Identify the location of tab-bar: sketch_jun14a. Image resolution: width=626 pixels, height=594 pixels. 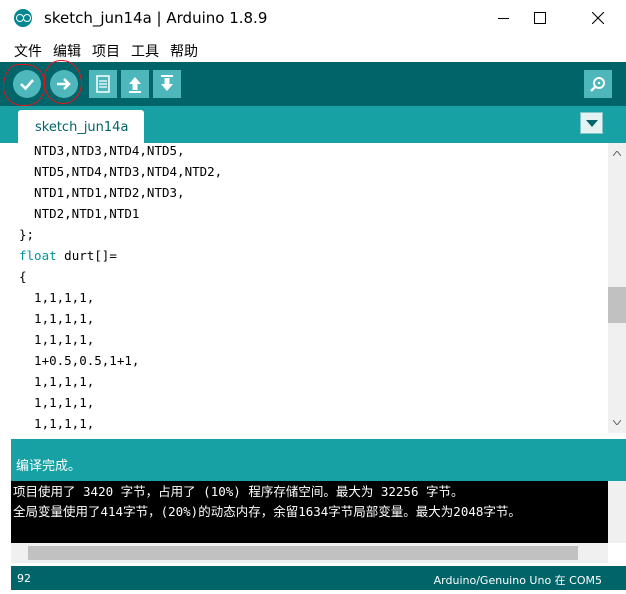
(313, 124).